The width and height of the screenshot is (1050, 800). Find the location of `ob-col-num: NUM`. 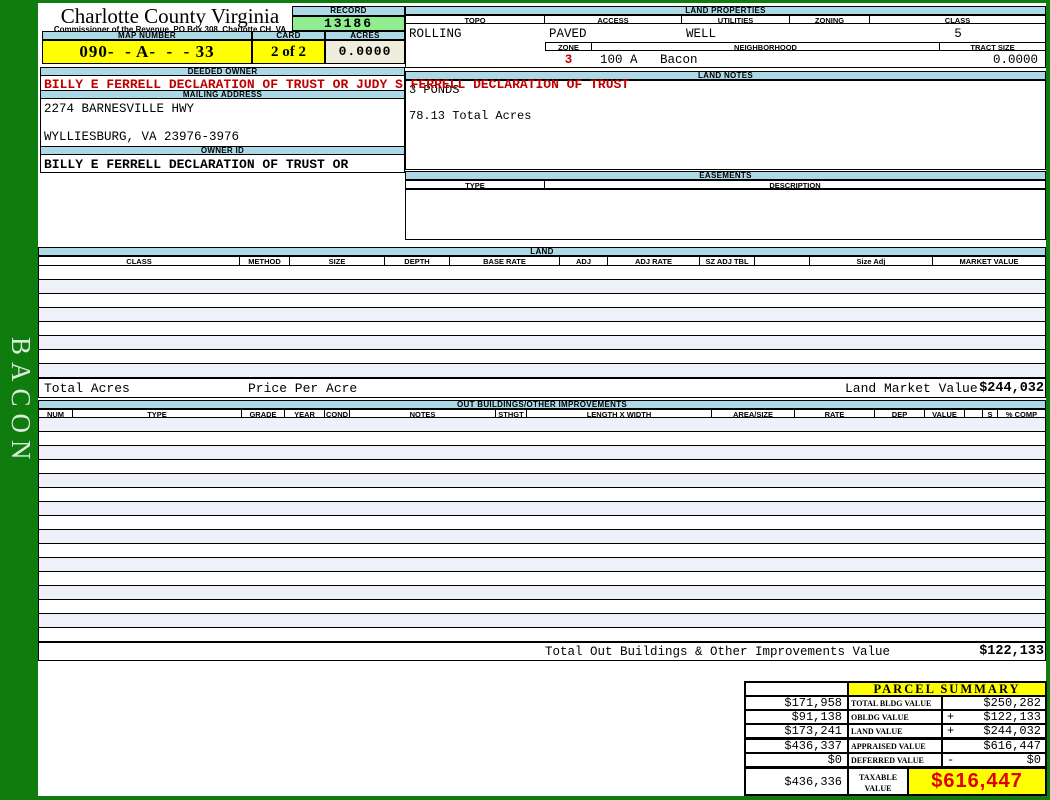

ob-col-num: NUM is located at coordinates (55, 413).